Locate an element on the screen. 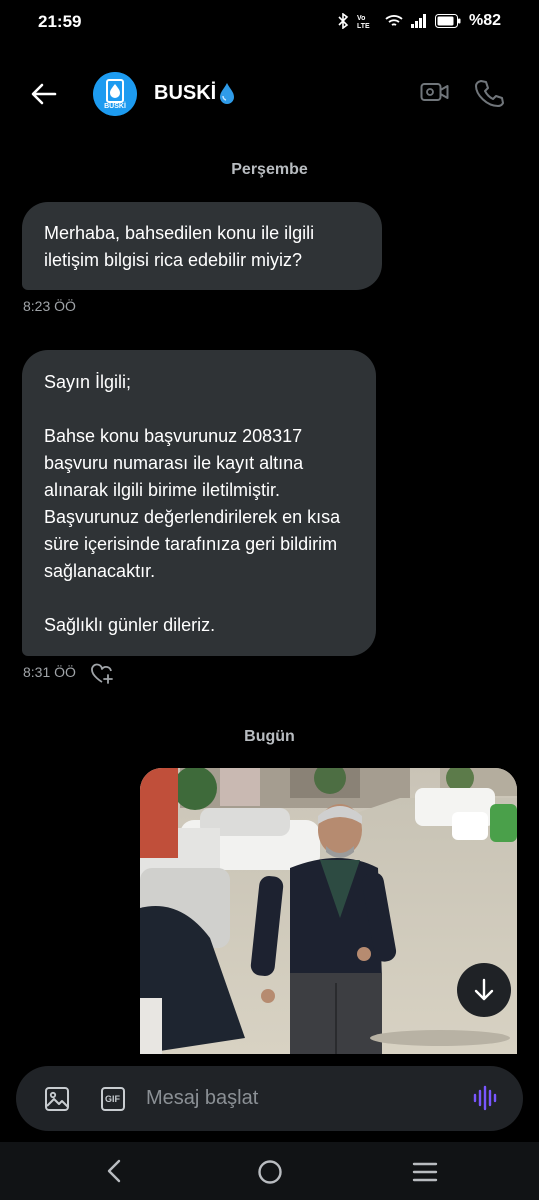  water-drop-icon is located at coordinates (227, 93).